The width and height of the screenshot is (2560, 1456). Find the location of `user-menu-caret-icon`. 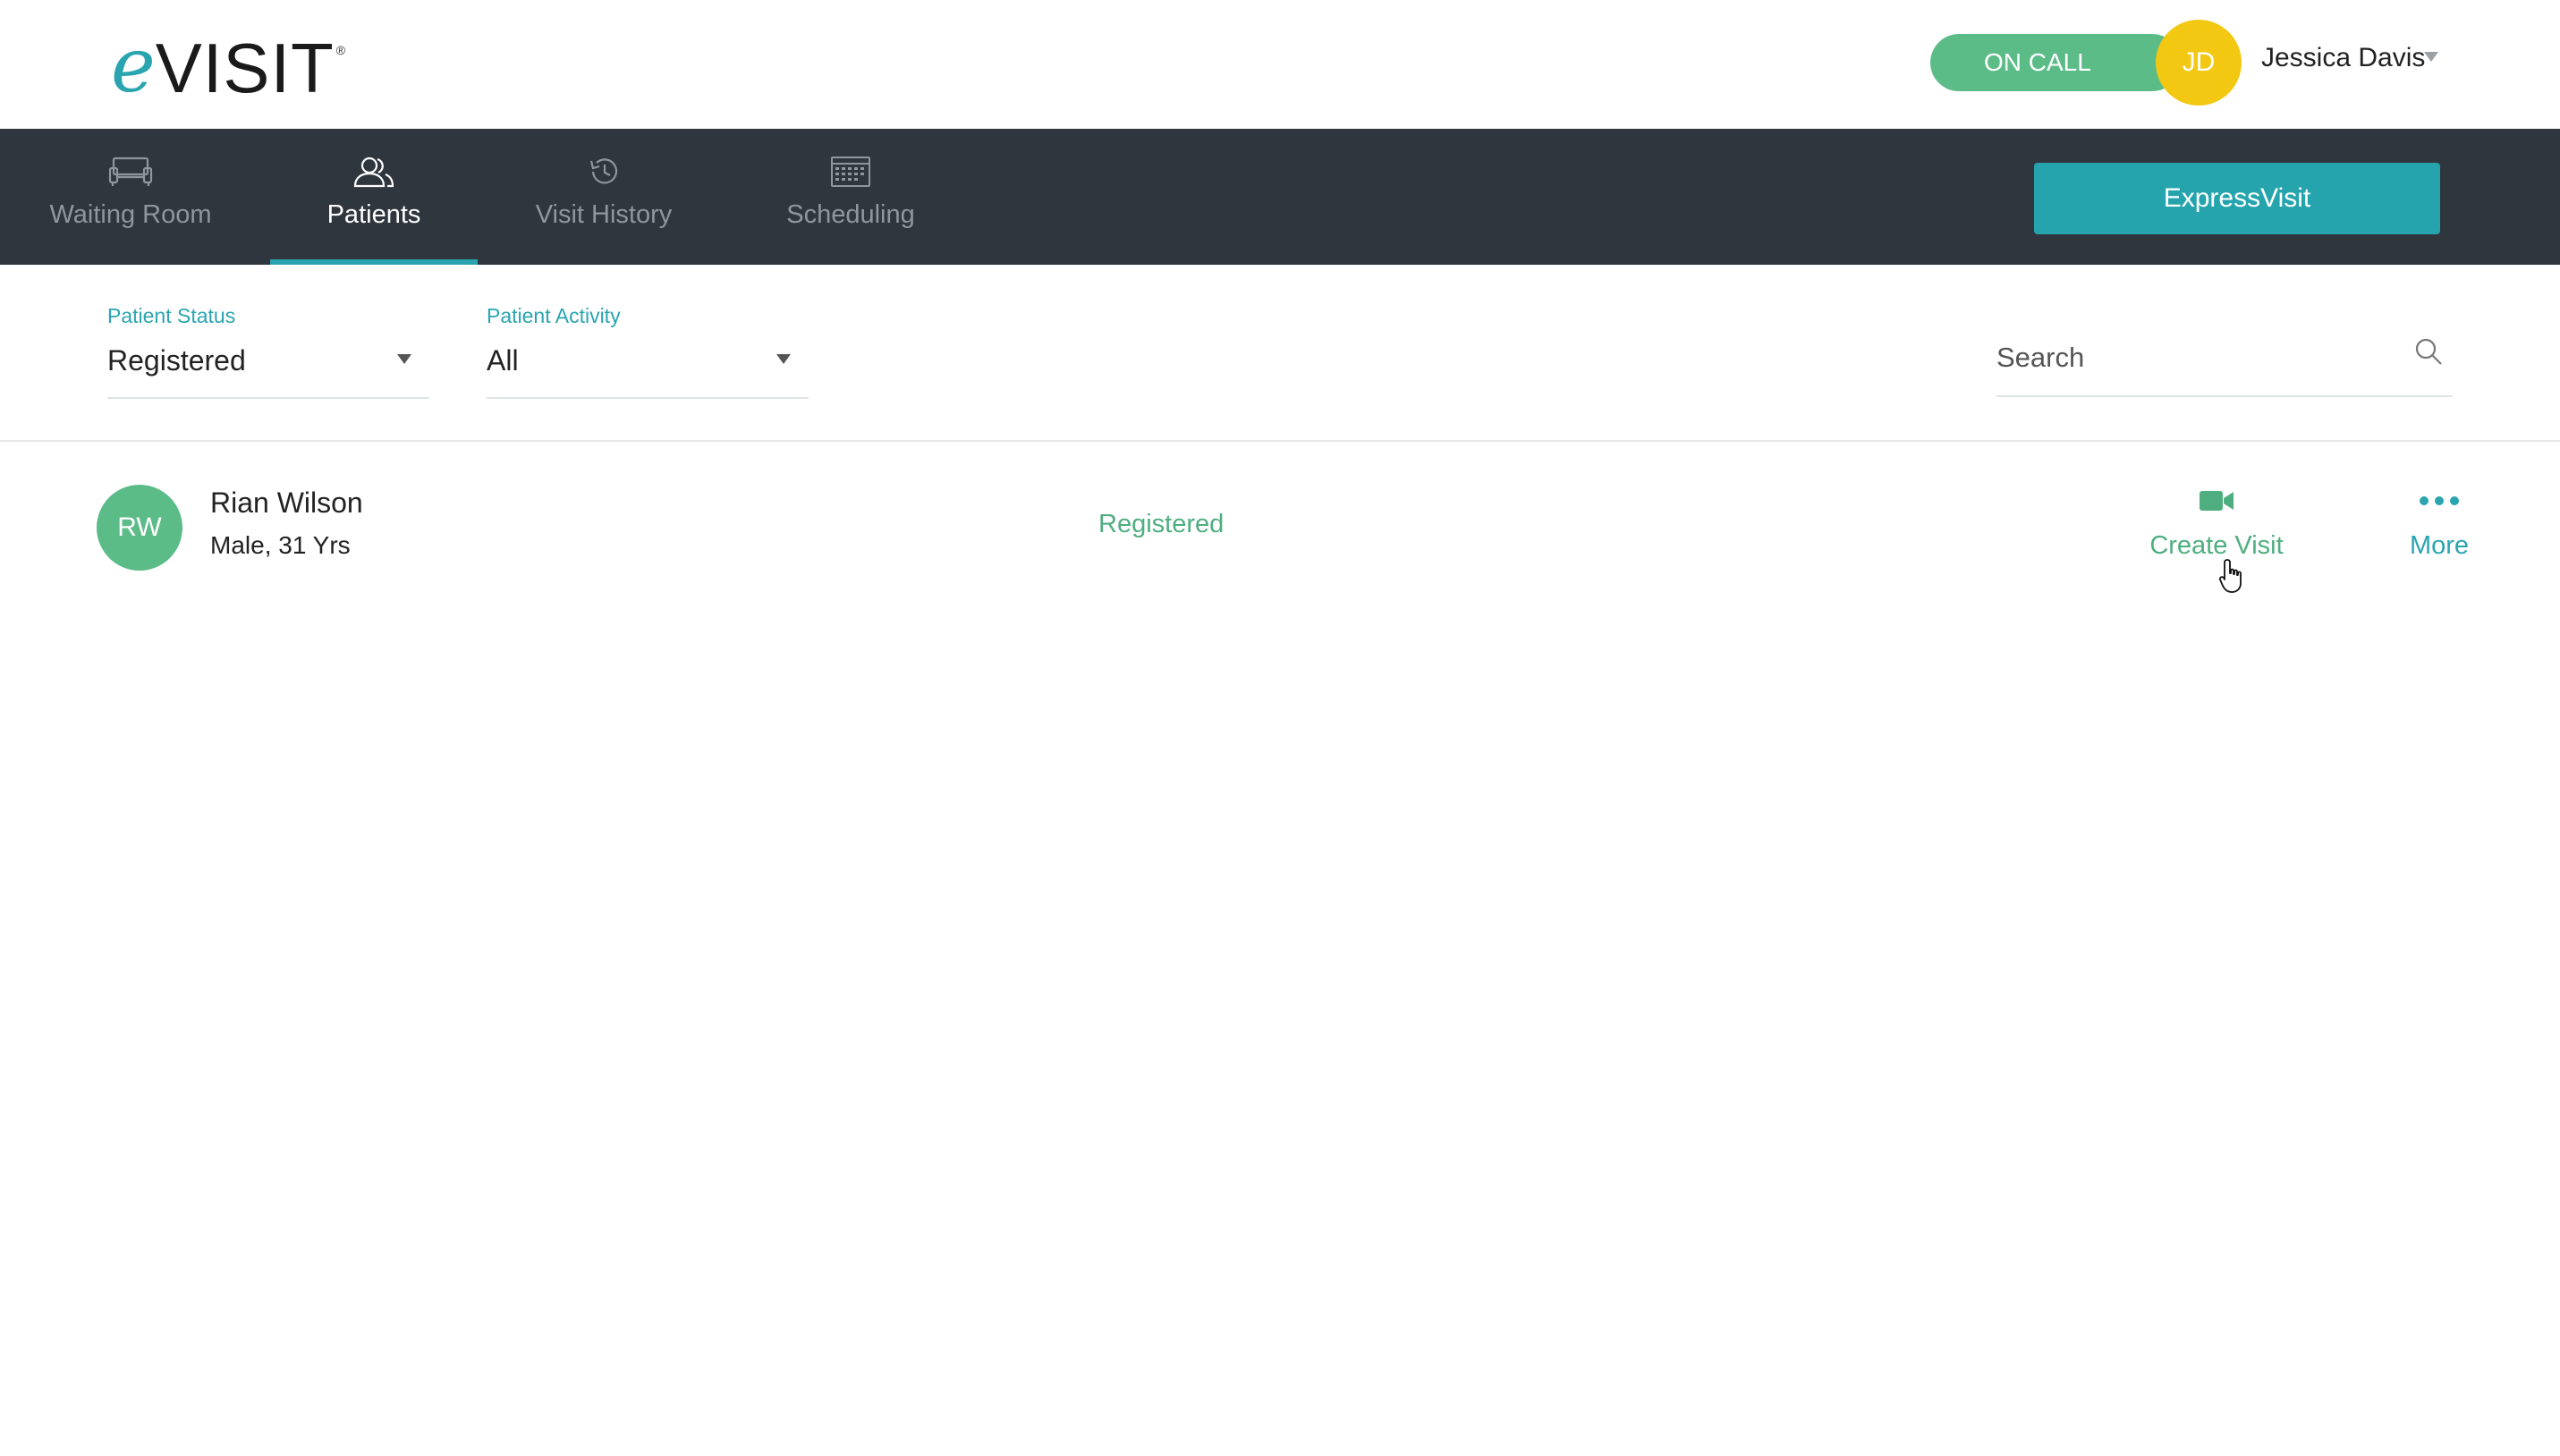

user-menu-caret-icon is located at coordinates (2431, 57).